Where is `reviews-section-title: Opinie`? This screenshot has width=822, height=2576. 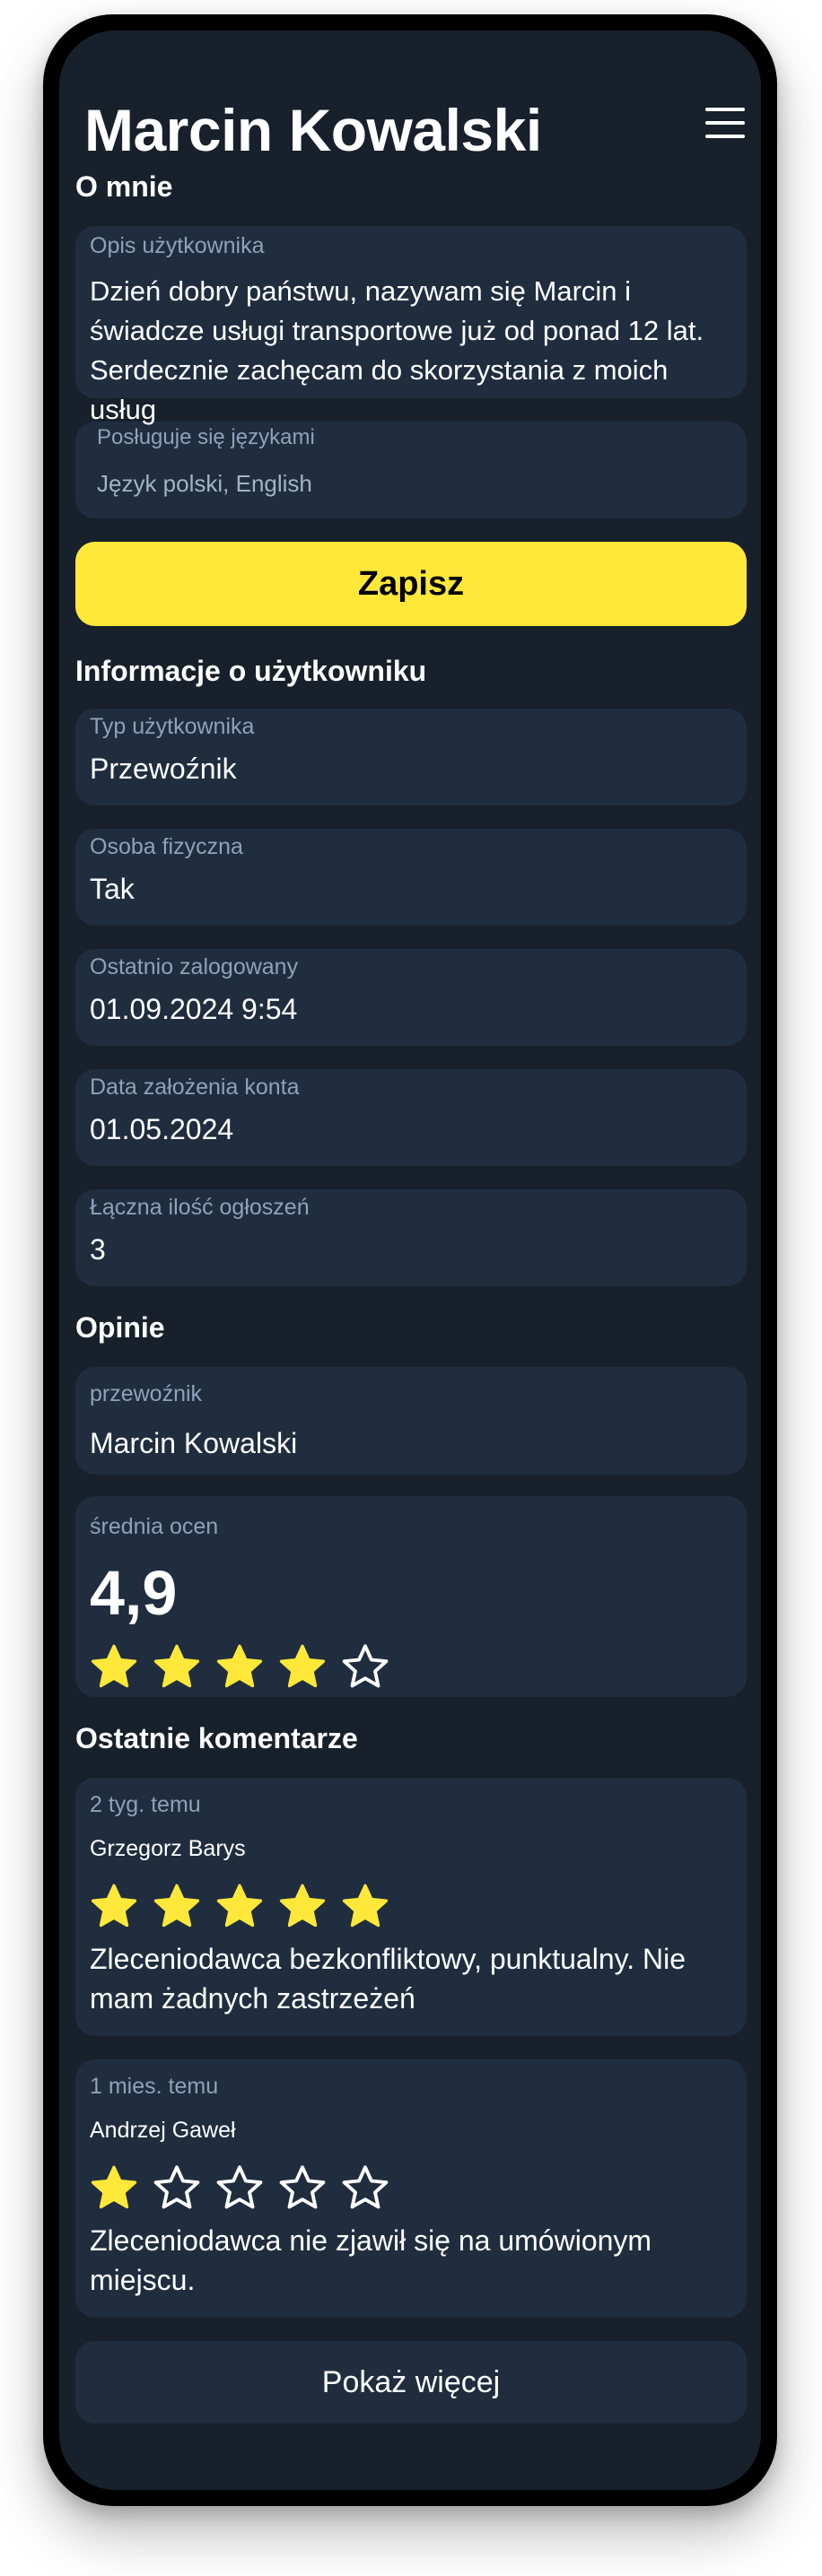 reviews-section-title: Opinie is located at coordinates (120, 1327).